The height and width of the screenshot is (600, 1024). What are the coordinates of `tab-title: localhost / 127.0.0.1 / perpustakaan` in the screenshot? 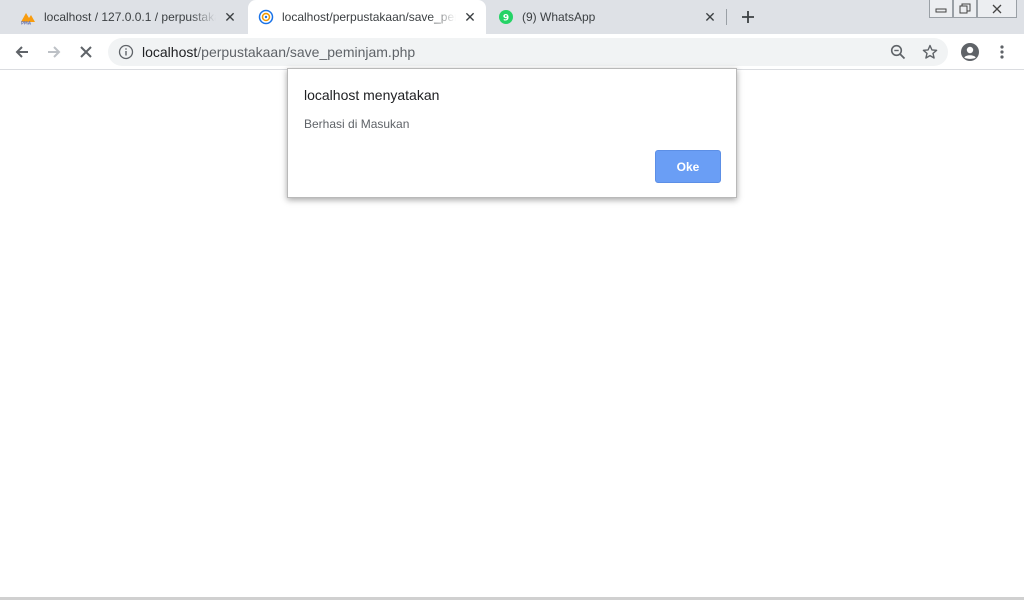 It's located at (130, 17).